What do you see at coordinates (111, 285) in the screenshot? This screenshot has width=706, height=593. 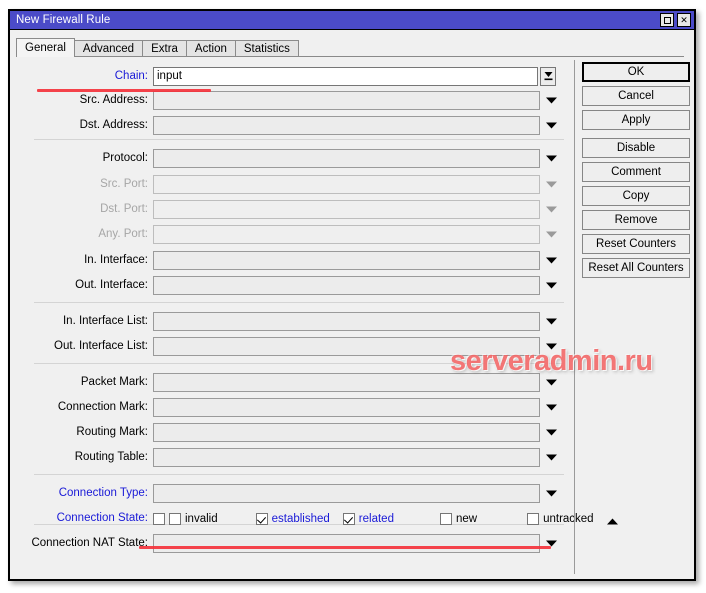 I see `label-out-interface: Out. Interface:` at bounding box center [111, 285].